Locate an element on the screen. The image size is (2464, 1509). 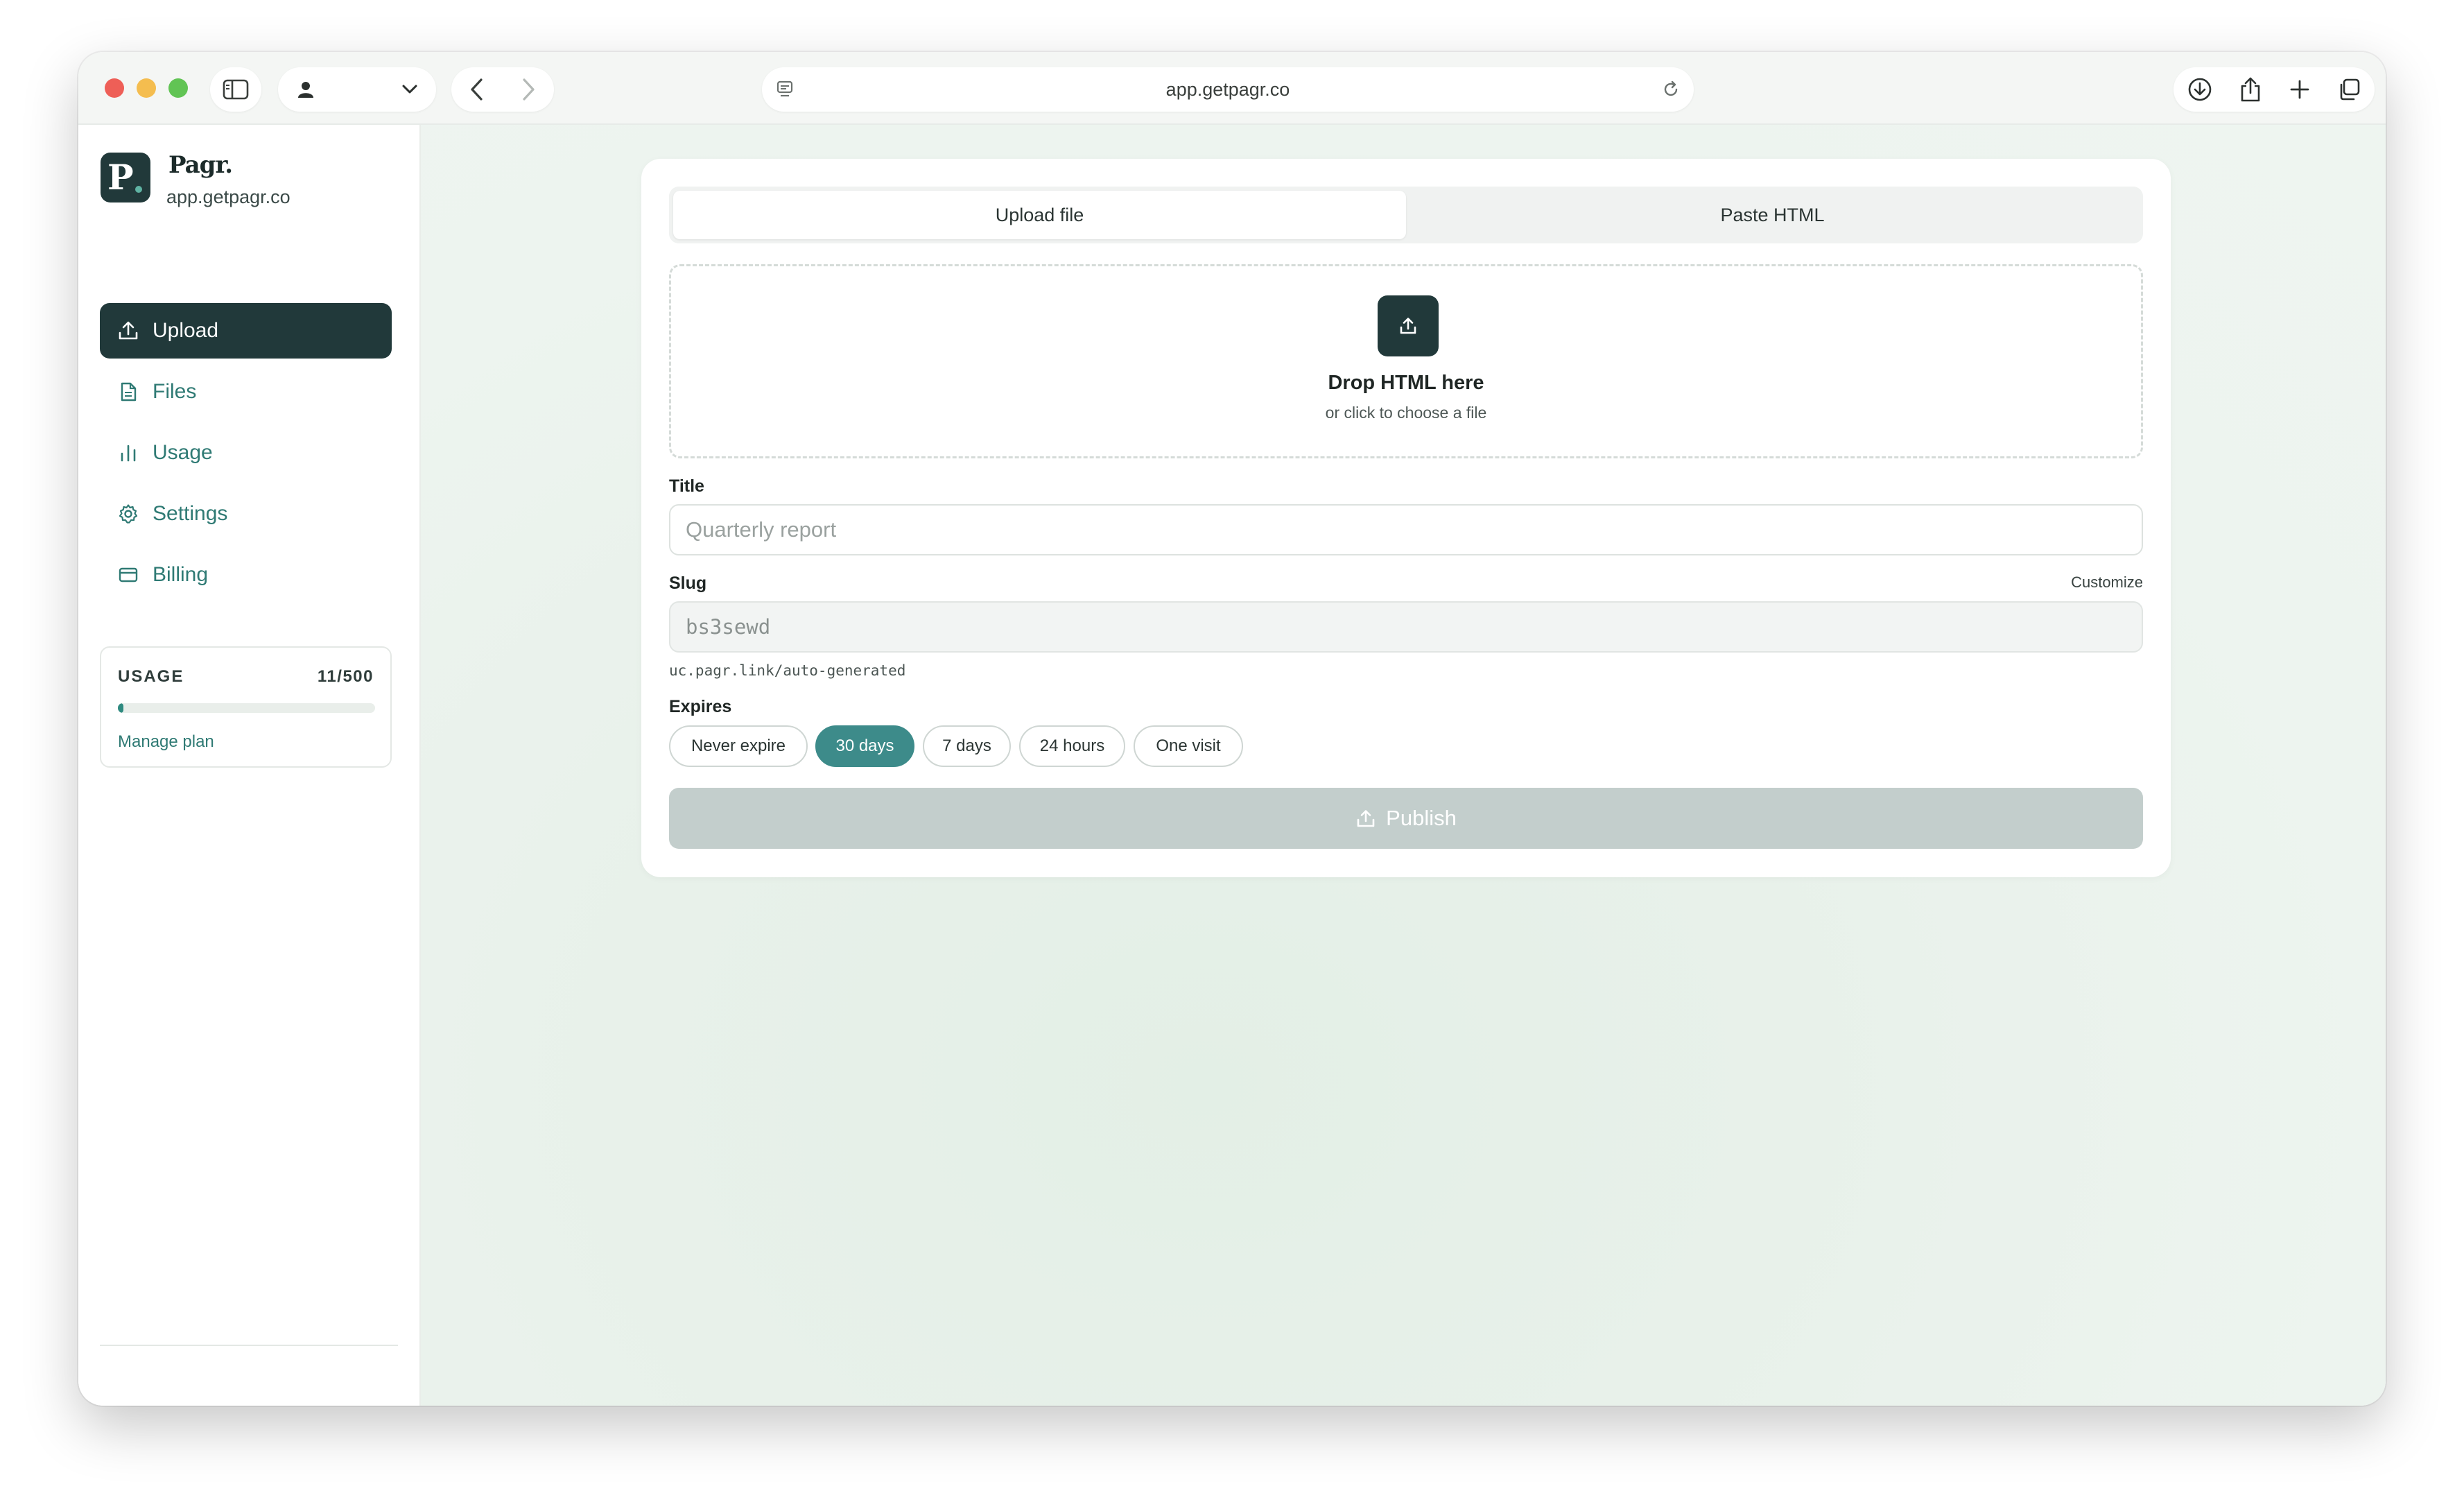
sidebar-item-files: Files is located at coordinates (246, 392).